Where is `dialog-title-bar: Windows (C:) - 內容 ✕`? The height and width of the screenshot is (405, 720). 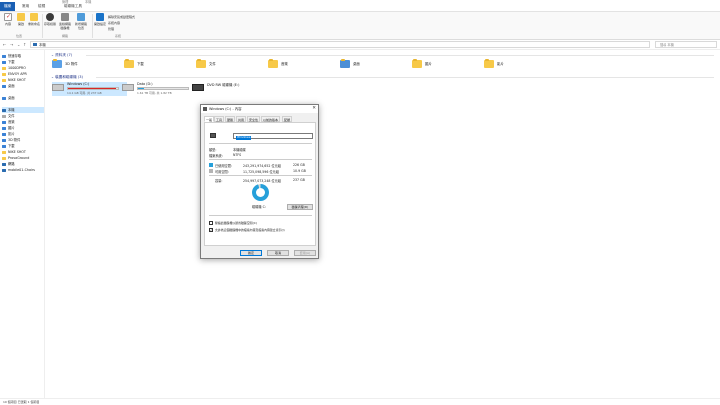
dialog-title-bar: Windows (C:) - 內容 ✕ is located at coordinates (259, 109).